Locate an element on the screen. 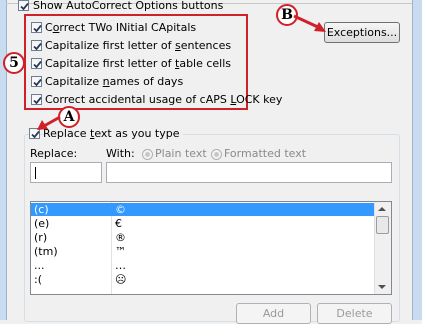  capitalize-sentences-label: Capitalize first letter of sentences is located at coordinates (138, 45).